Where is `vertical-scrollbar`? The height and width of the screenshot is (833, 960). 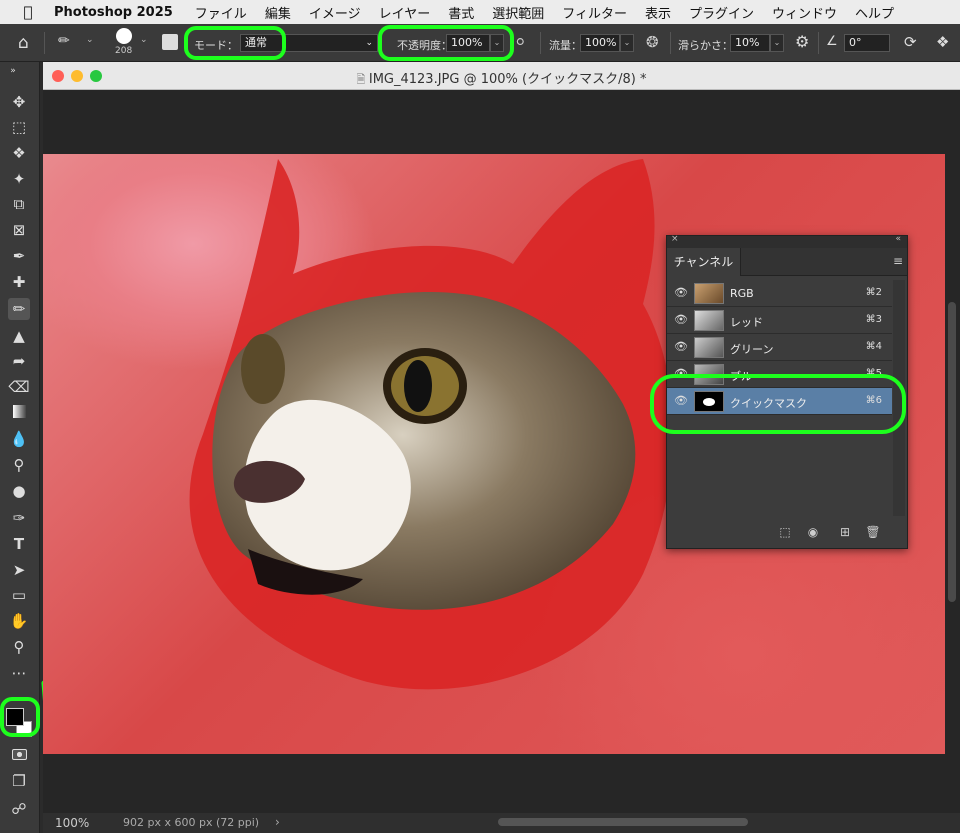 vertical-scrollbar is located at coordinates (952, 452).